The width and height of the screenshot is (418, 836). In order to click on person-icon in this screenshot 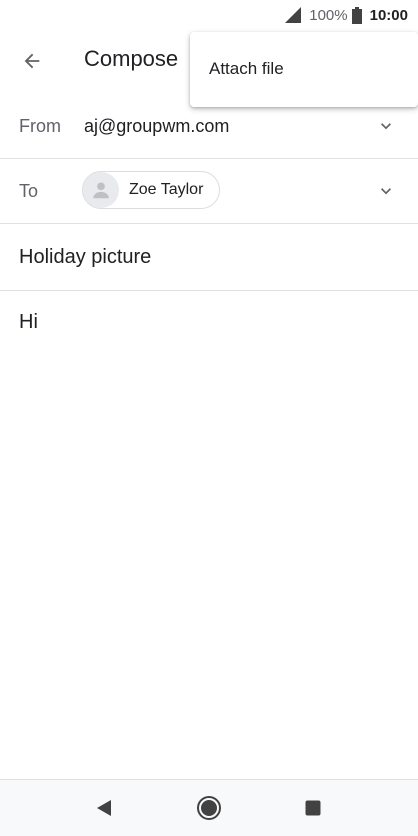, I will do `click(101, 190)`.